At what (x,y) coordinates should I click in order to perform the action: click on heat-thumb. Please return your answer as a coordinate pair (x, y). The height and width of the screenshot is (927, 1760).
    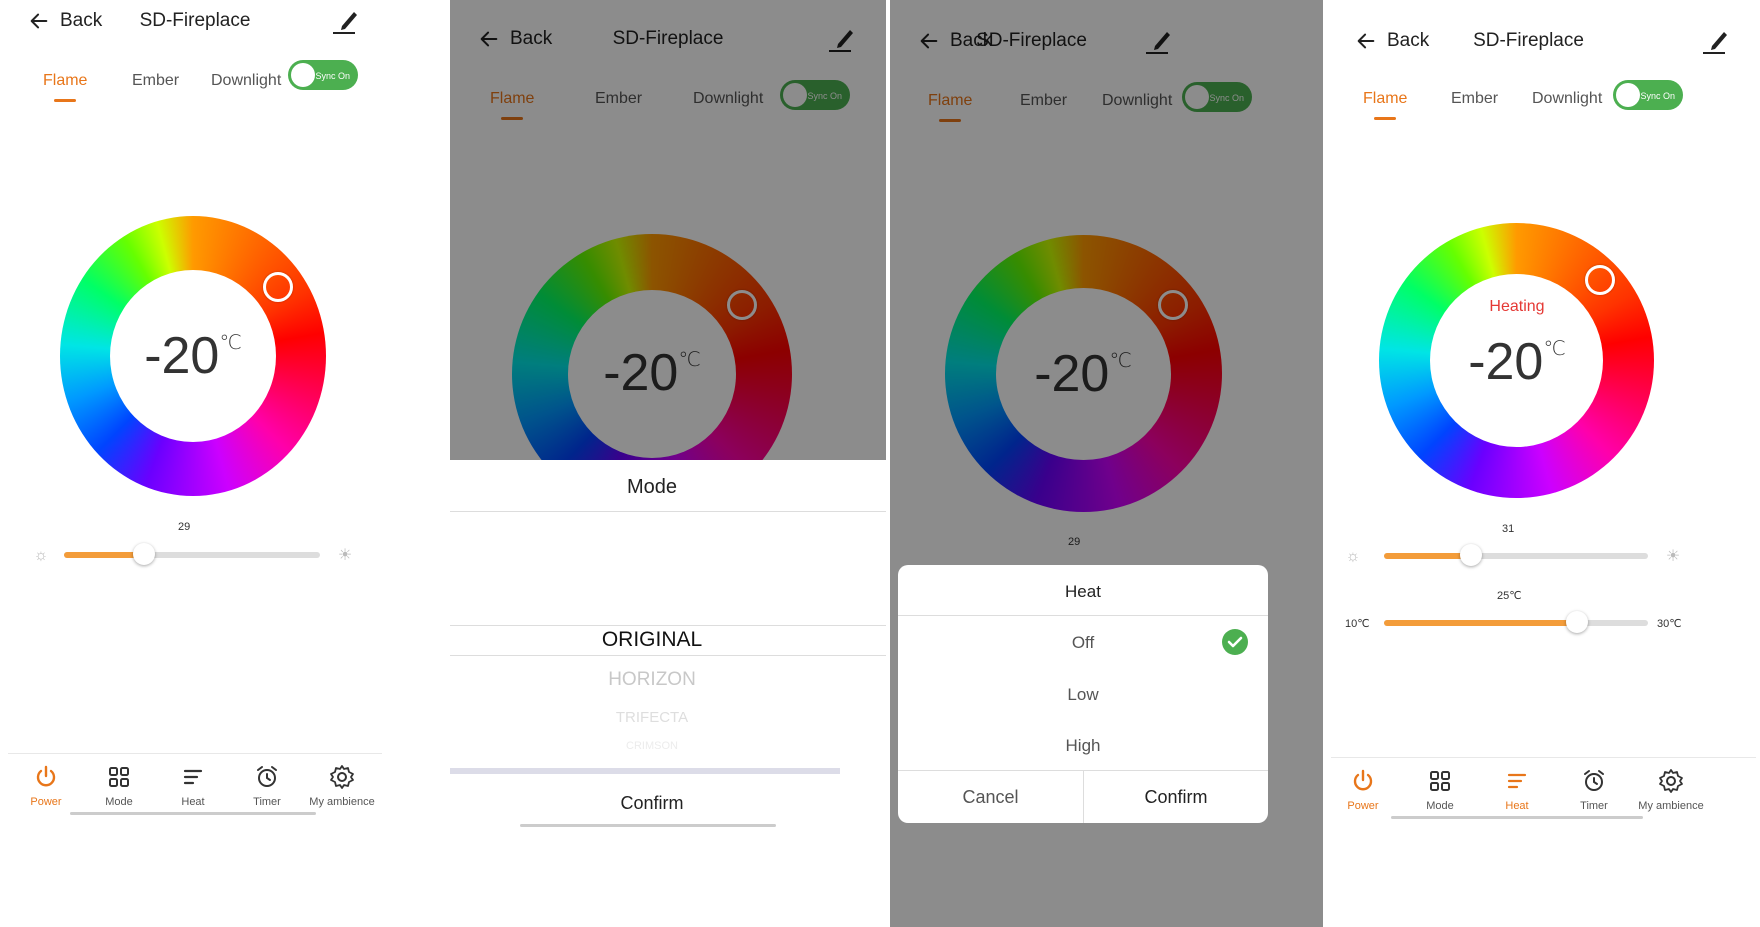
    Looking at the image, I should click on (1577, 622).